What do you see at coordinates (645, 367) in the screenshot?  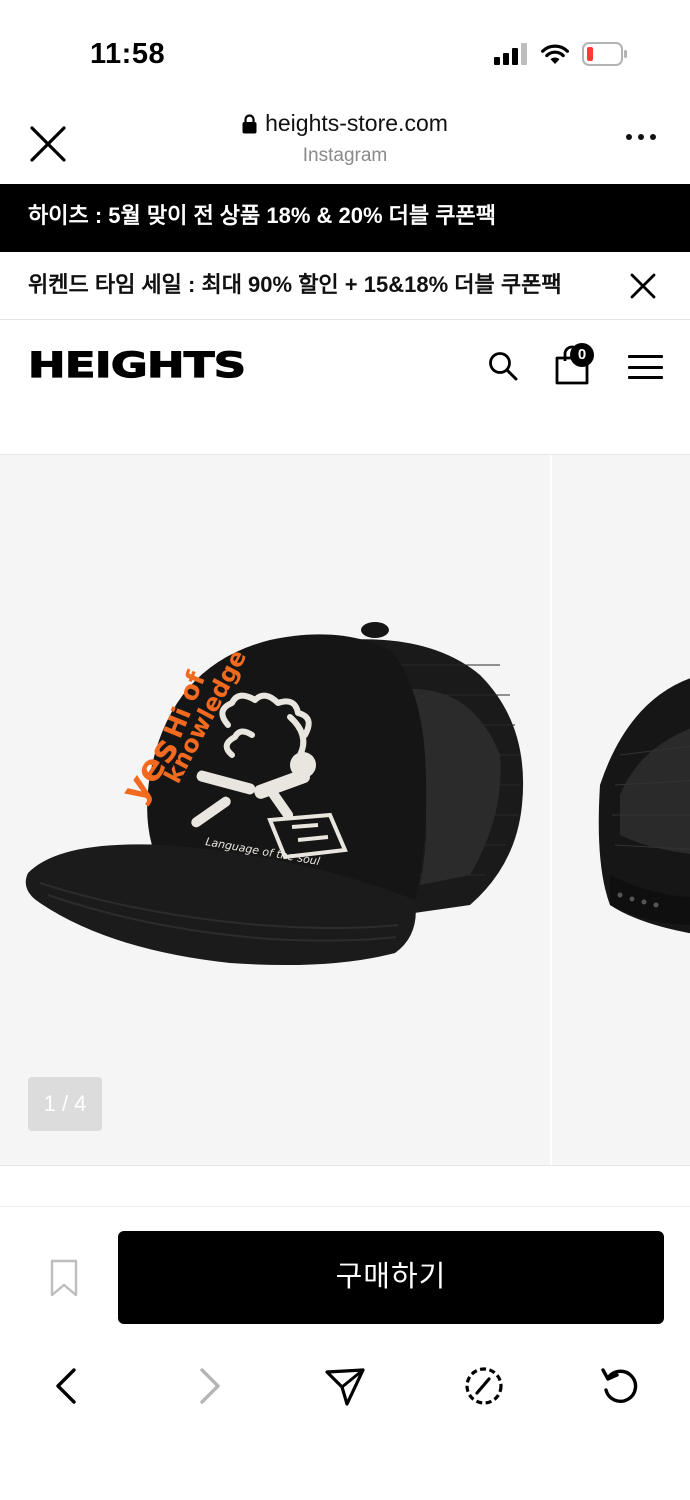 I see `menu-icon` at bounding box center [645, 367].